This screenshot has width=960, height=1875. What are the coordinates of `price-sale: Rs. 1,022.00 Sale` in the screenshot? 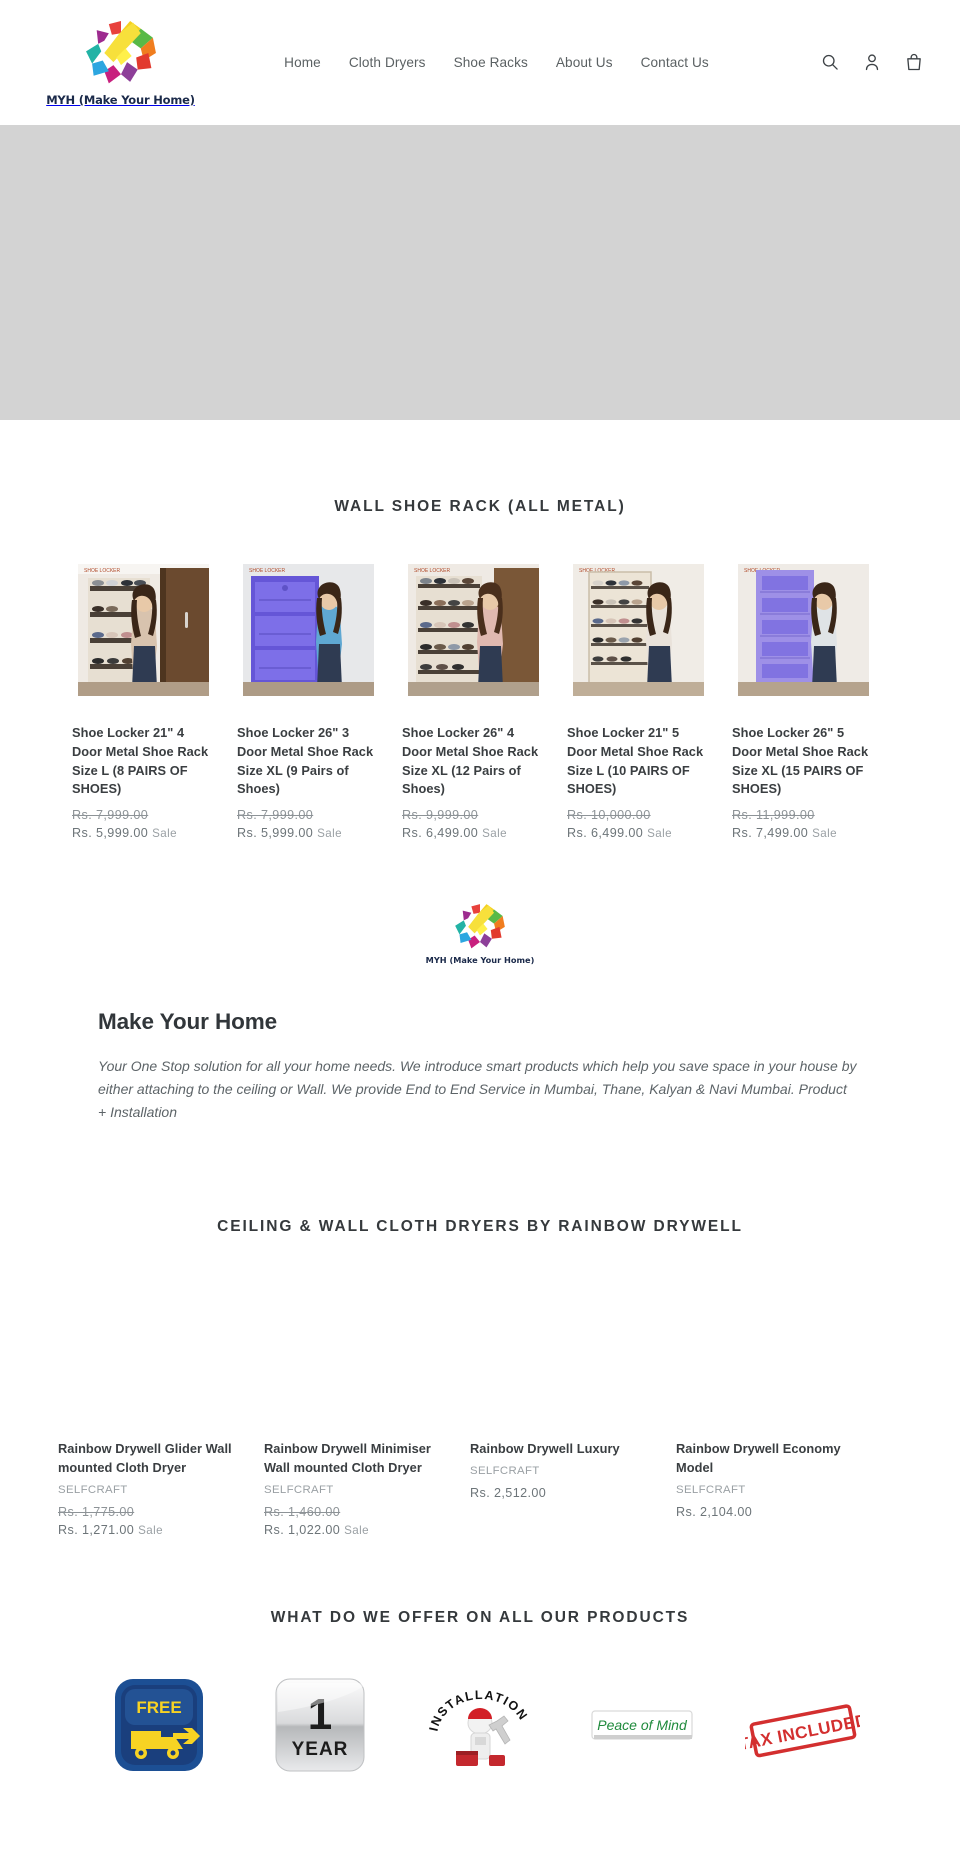 It's located at (316, 1529).